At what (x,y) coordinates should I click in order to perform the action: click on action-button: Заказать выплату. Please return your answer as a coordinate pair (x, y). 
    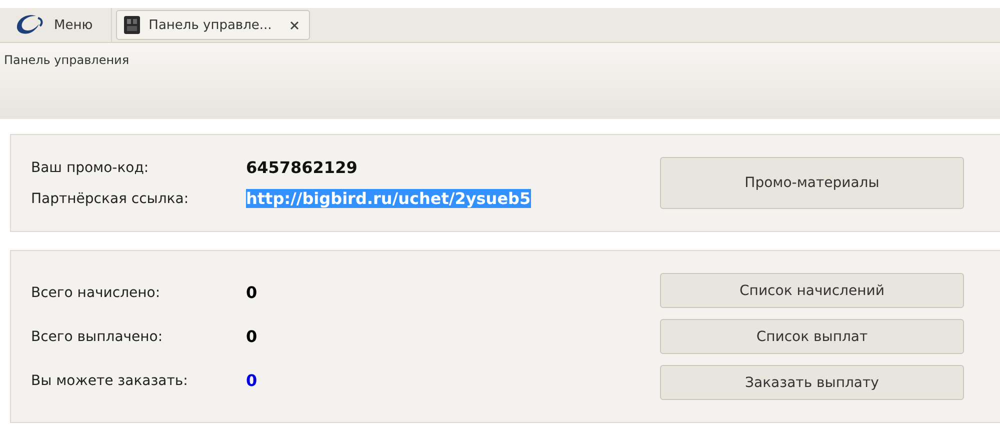
    Looking at the image, I should click on (812, 382).